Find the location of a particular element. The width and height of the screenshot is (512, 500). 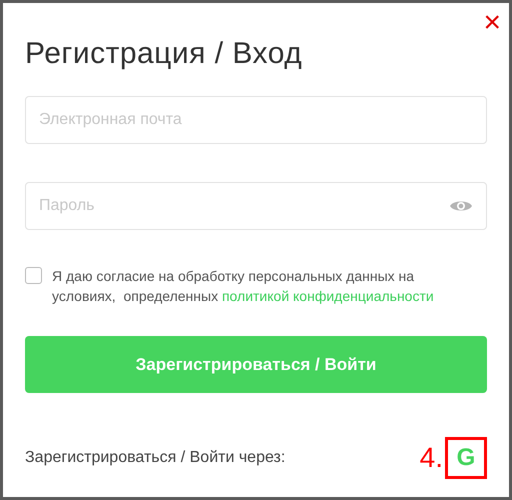

consent-checkbox is located at coordinates (33, 275).